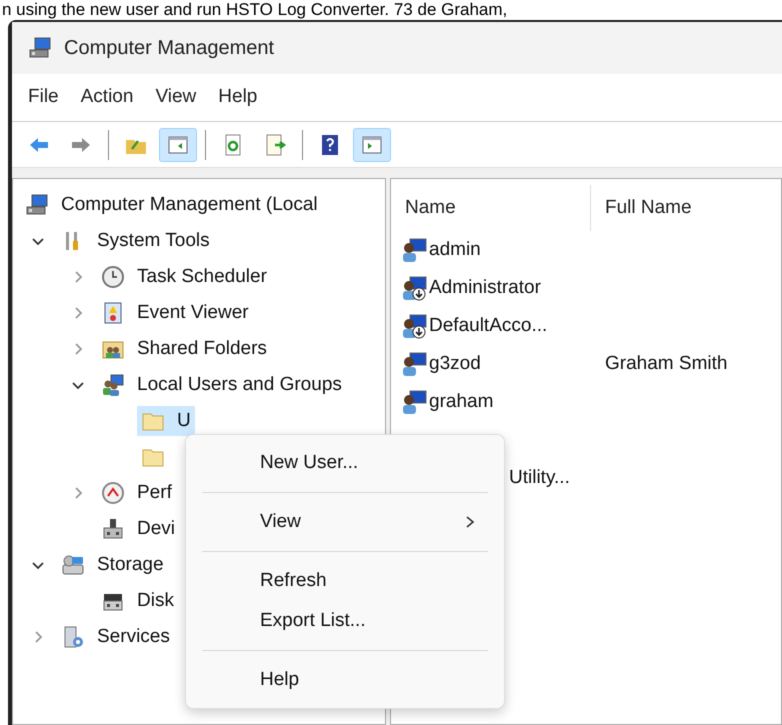  I want to click on tree-item: Shared Folders, so click(184, 349).